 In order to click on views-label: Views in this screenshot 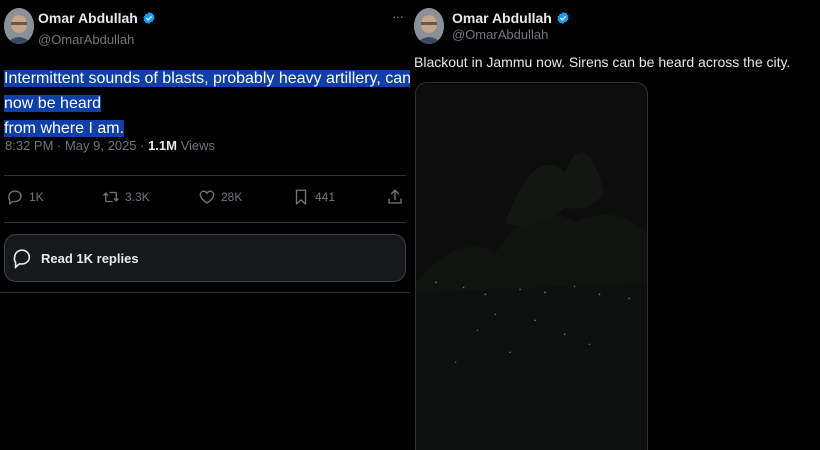, I will do `click(196, 145)`.